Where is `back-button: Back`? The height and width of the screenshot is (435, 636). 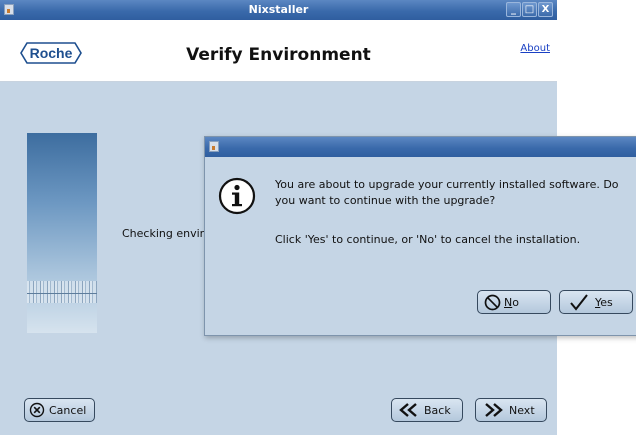
back-button: Back is located at coordinates (427, 410).